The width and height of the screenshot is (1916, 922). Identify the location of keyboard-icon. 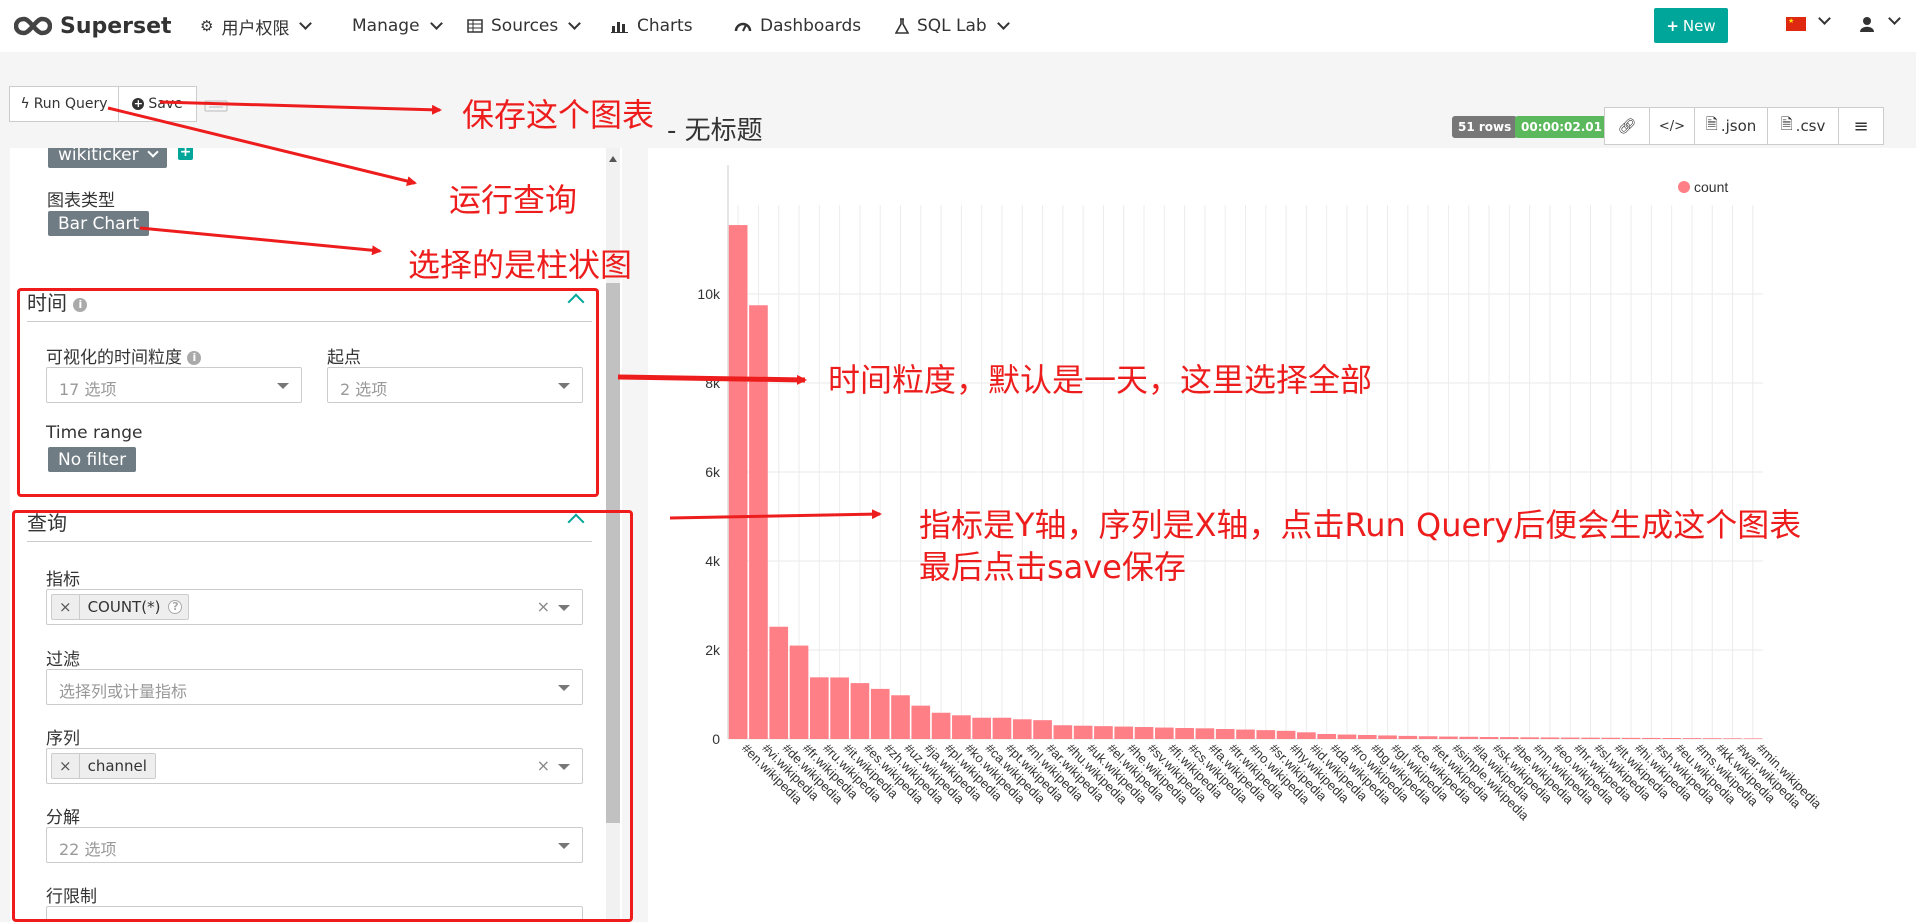
(216, 106).